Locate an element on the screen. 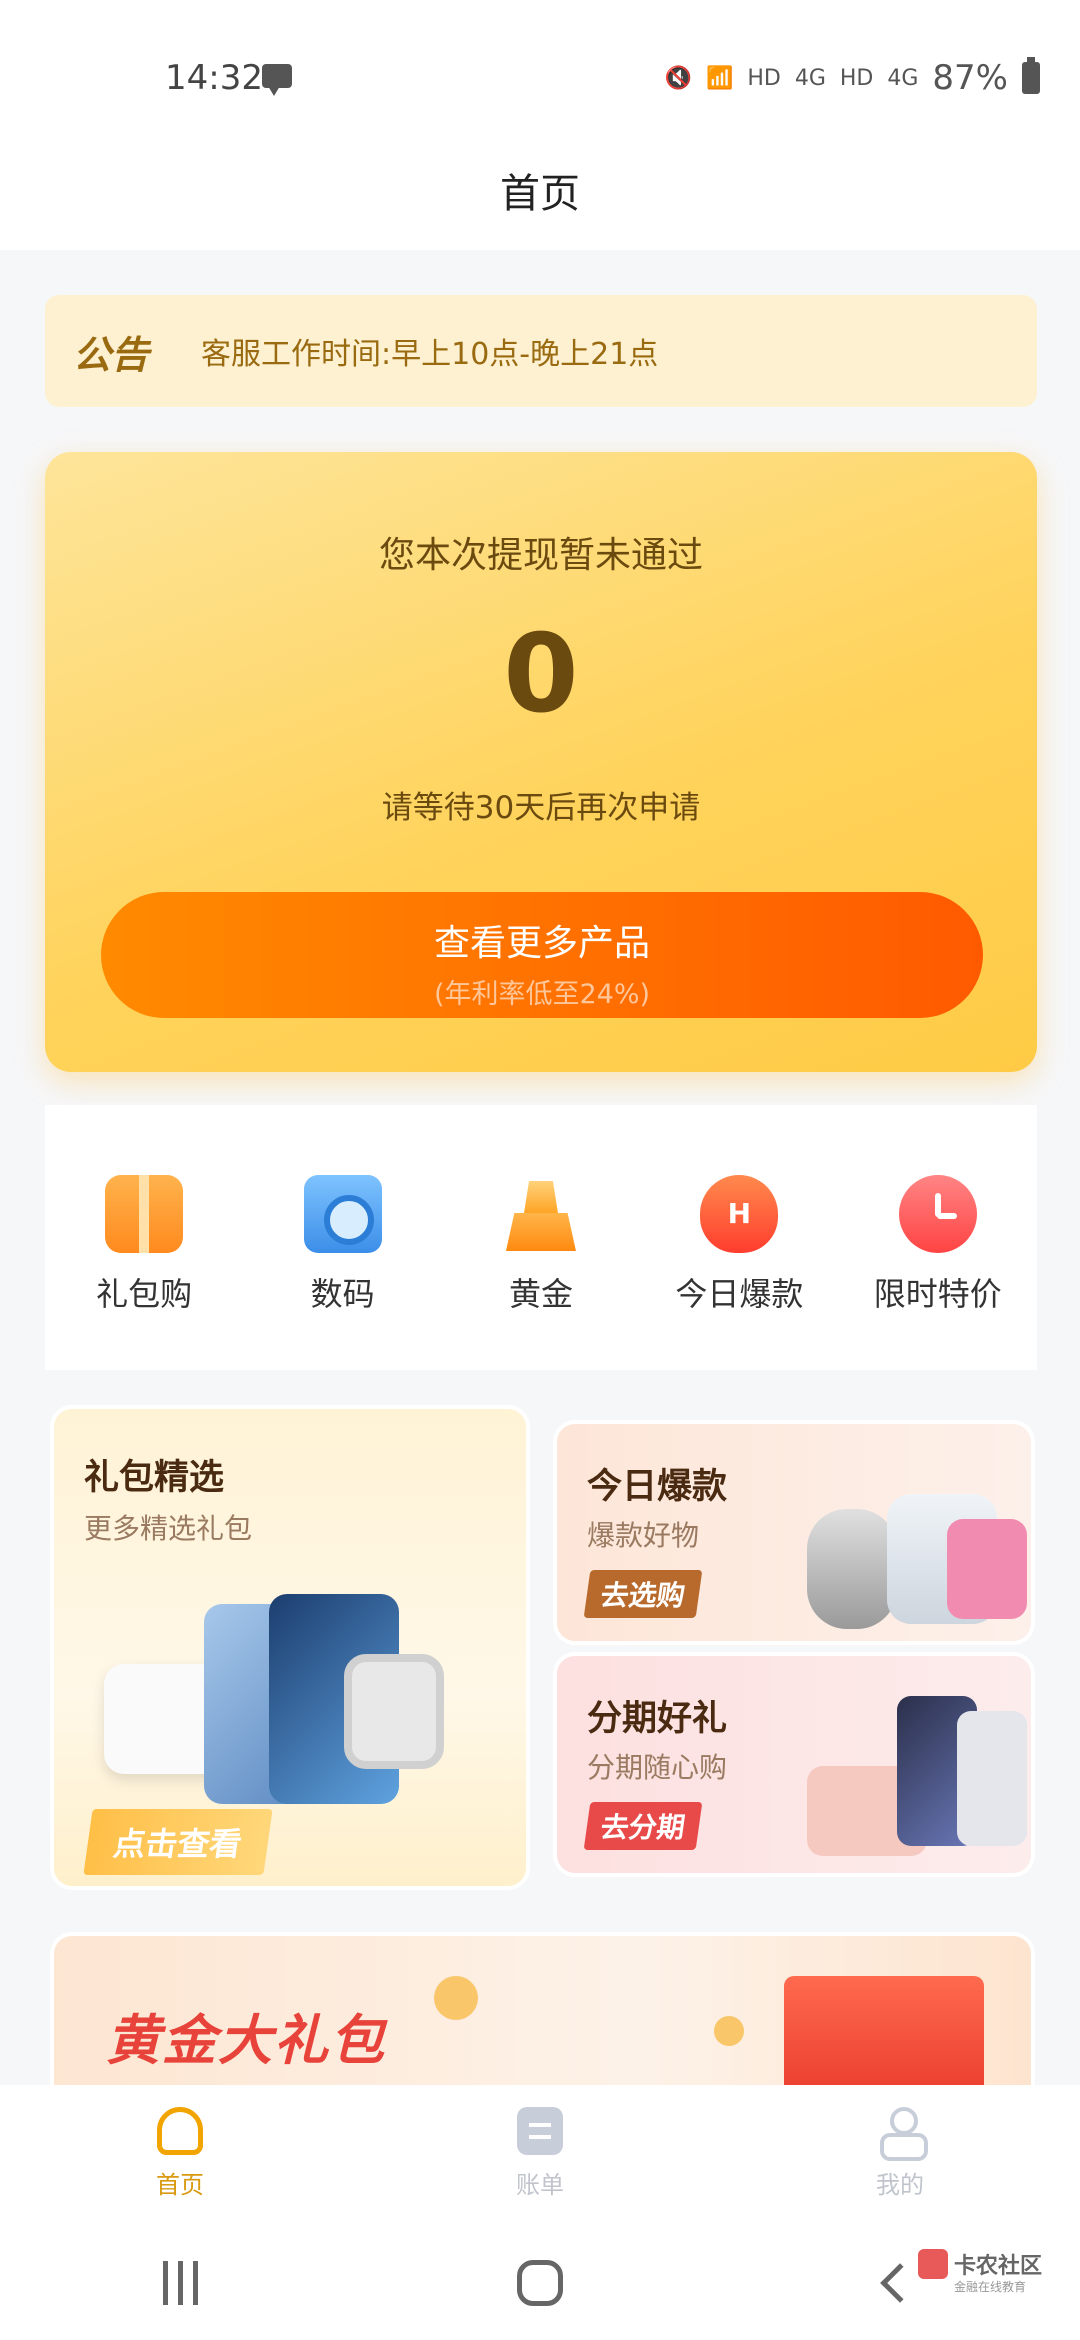 This screenshot has width=1080, height=2340. gold-bar-icon is located at coordinates (541, 1214).